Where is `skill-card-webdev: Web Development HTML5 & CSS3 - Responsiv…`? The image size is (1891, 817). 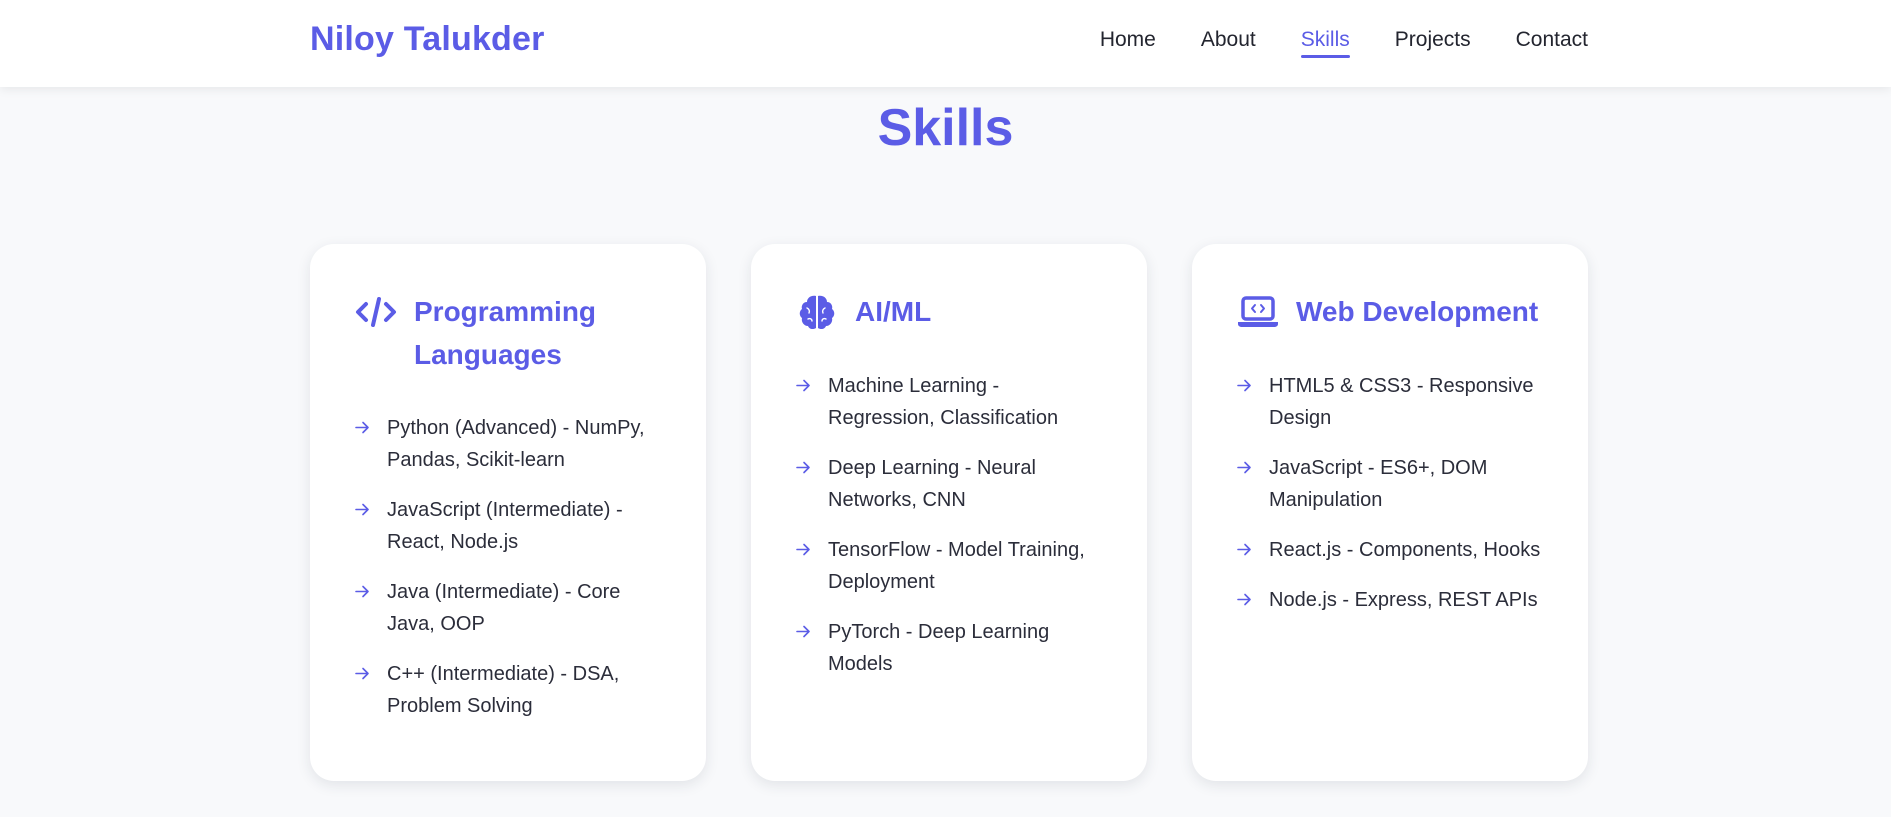 skill-card-webdev: Web Development HTML5 & CSS3 - Responsiv… is located at coordinates (1390, 512).